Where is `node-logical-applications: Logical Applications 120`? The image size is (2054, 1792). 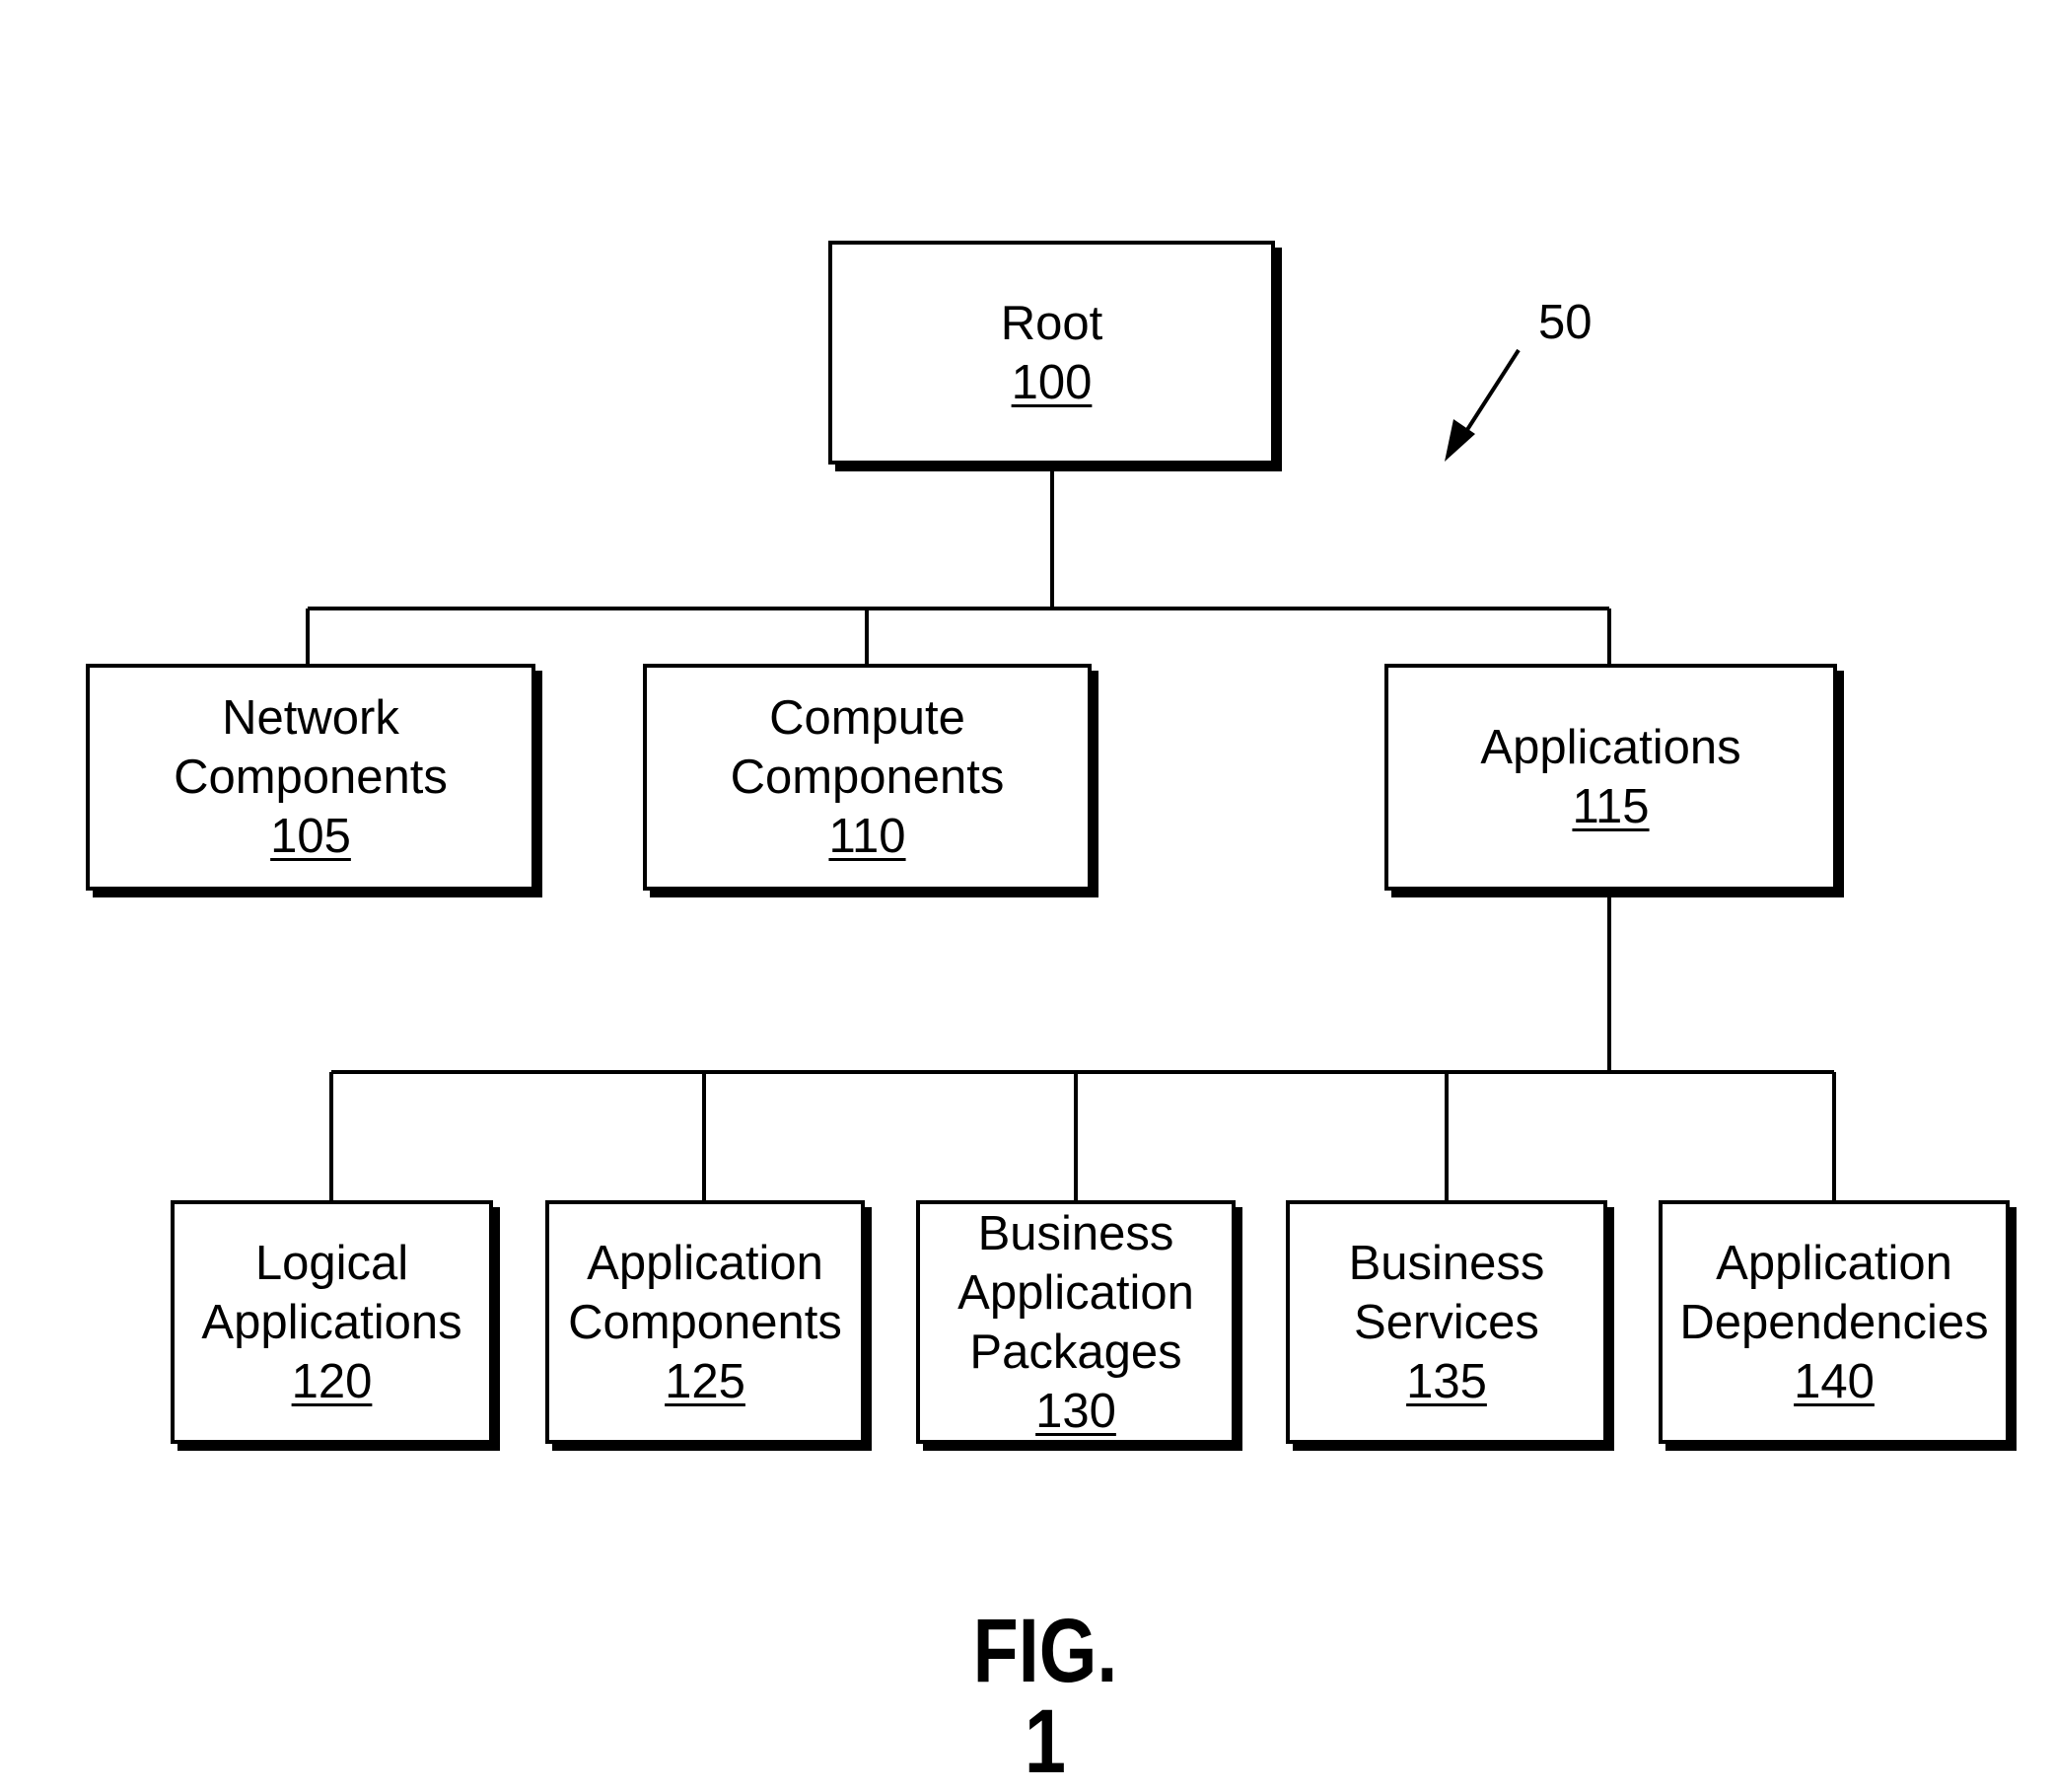 node-logical-applications: Logical Applications 120 is located at coordinates (332, 1322).